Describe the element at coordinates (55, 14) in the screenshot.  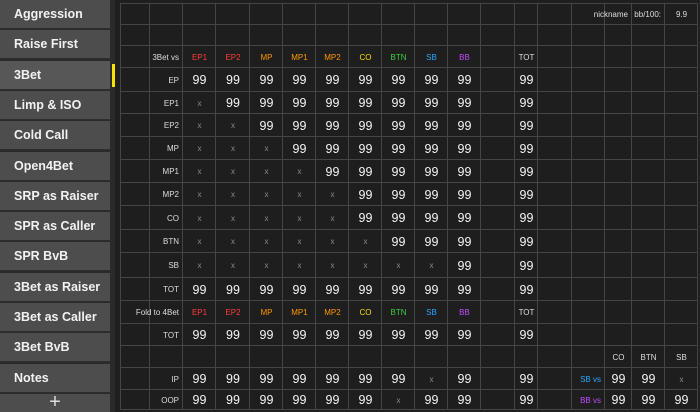
I see `sidebar-item-aggression: Aggression` at that location.